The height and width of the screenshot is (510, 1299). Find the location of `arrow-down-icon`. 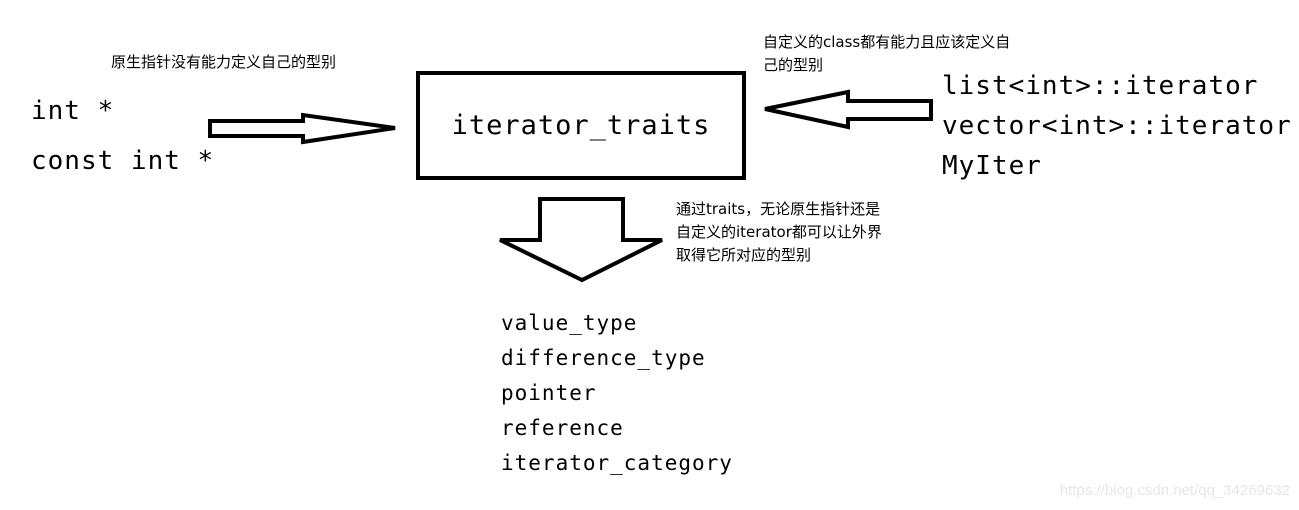

arrow-down-icon is located at coordinates (581, 240).